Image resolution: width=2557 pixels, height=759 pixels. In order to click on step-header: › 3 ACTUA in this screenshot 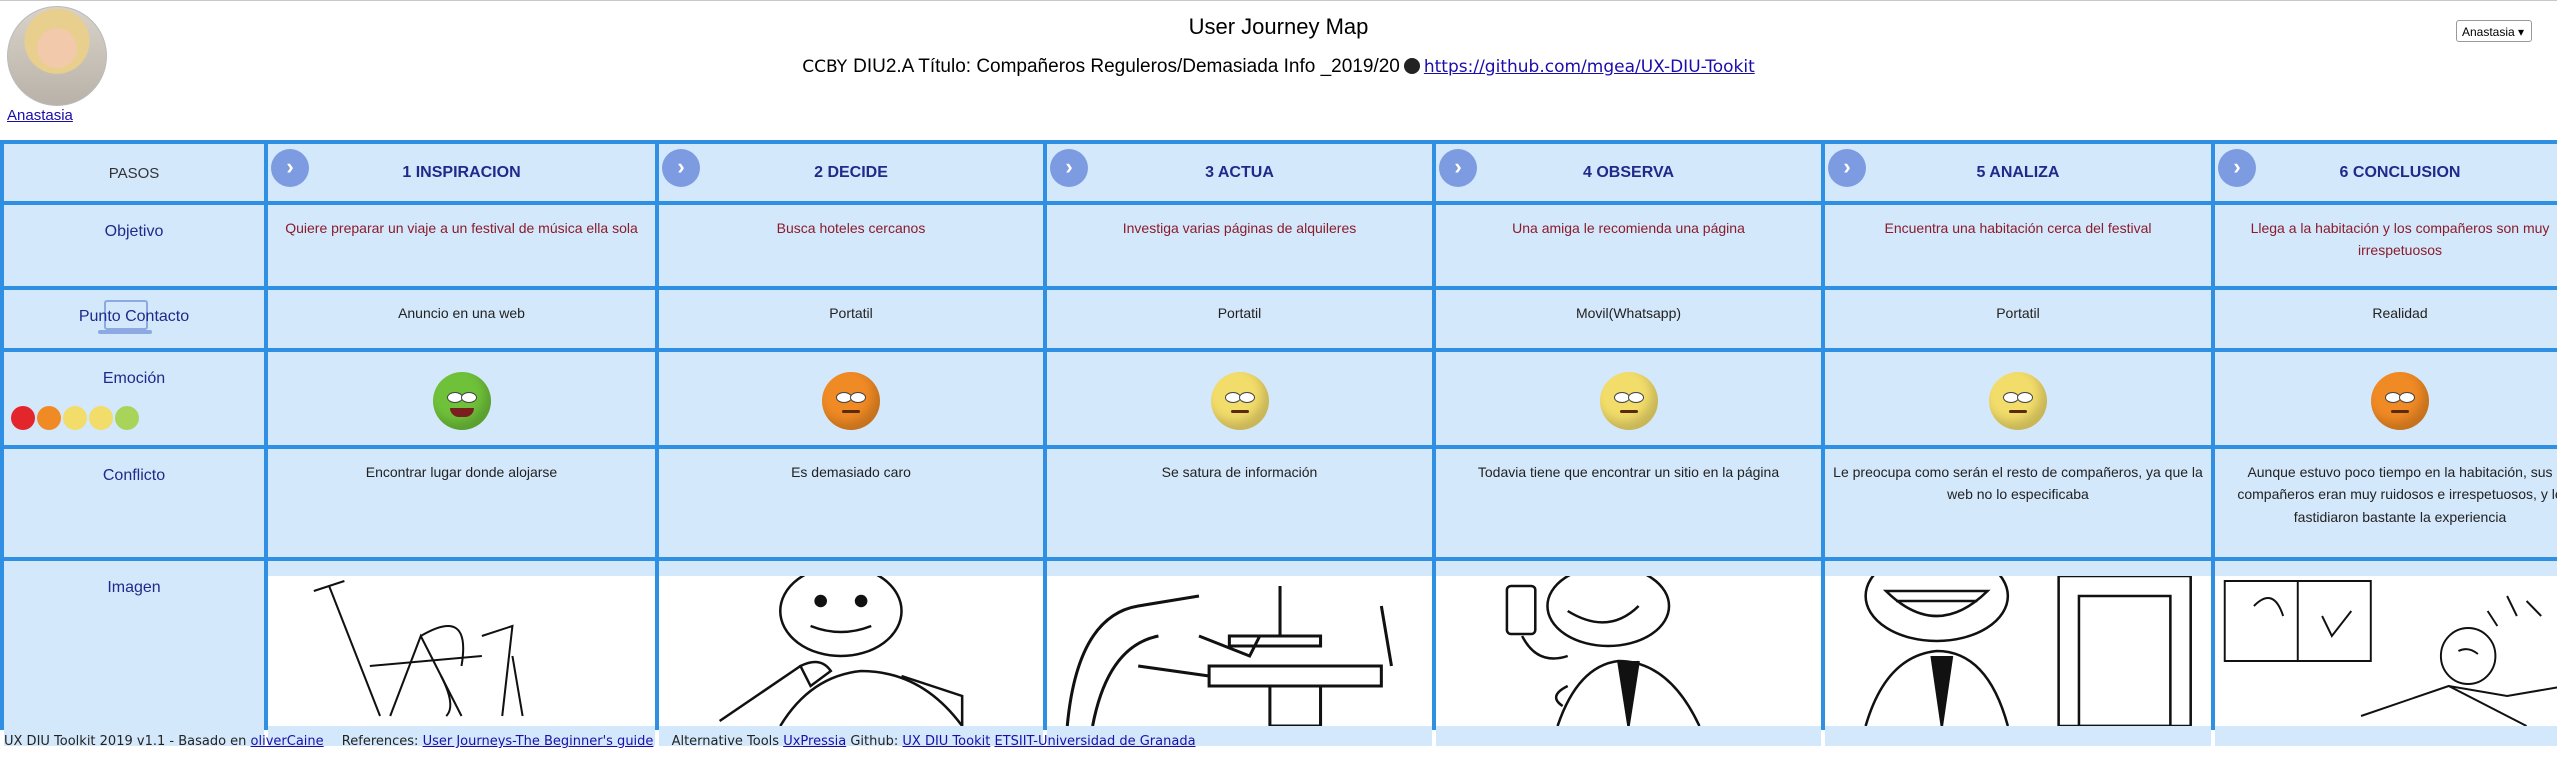, I will do `click(1239, 172)`.